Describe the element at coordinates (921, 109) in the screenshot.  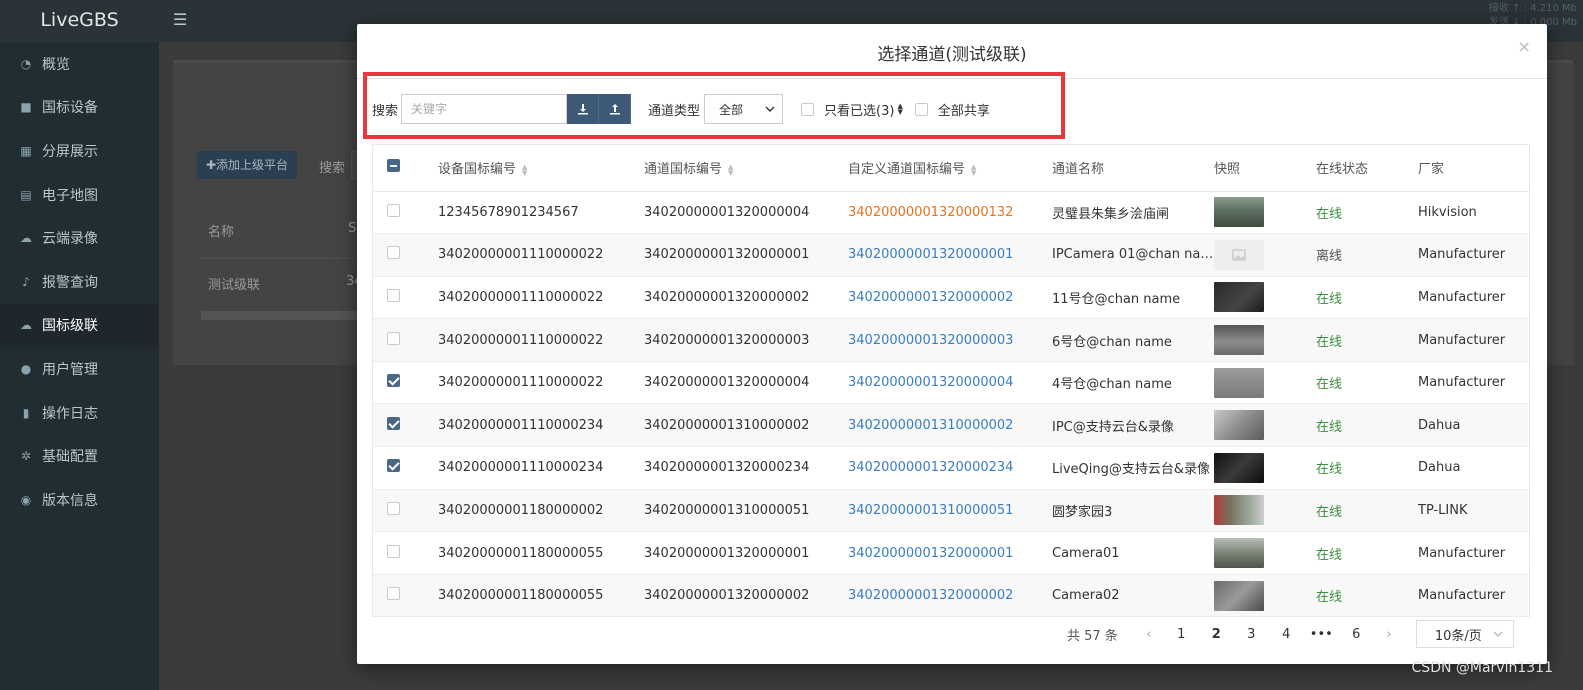
I see `share-all-checkbox` at that location.